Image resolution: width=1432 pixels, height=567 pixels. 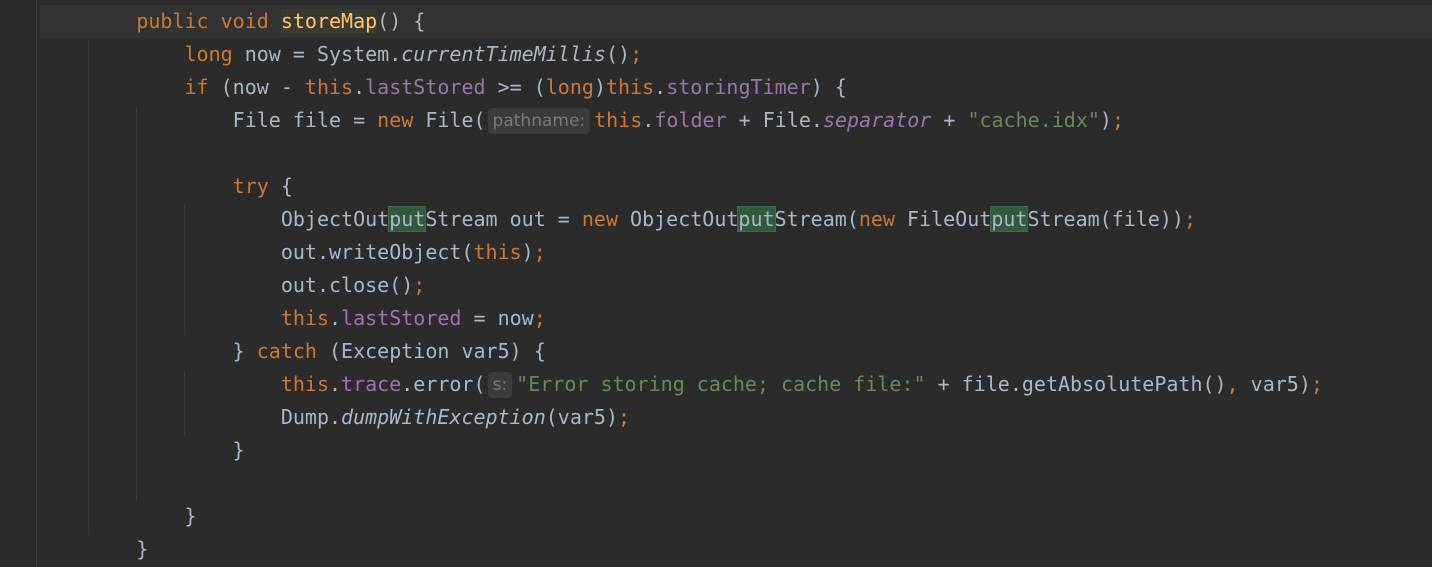 I want to click on code-line: Dump.dumpWithException(var5);, so click(x=736, y=417).